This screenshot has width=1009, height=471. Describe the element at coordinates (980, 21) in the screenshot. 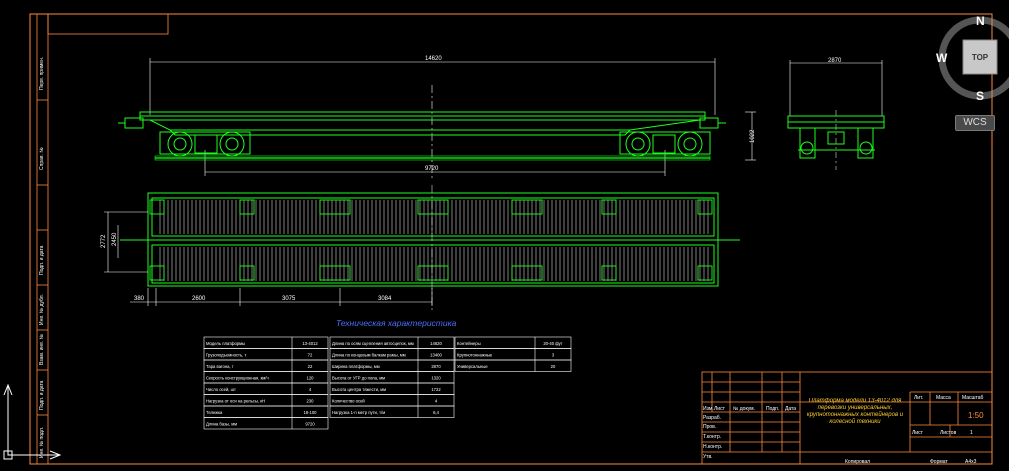

I see `compass-north: N` at that location.